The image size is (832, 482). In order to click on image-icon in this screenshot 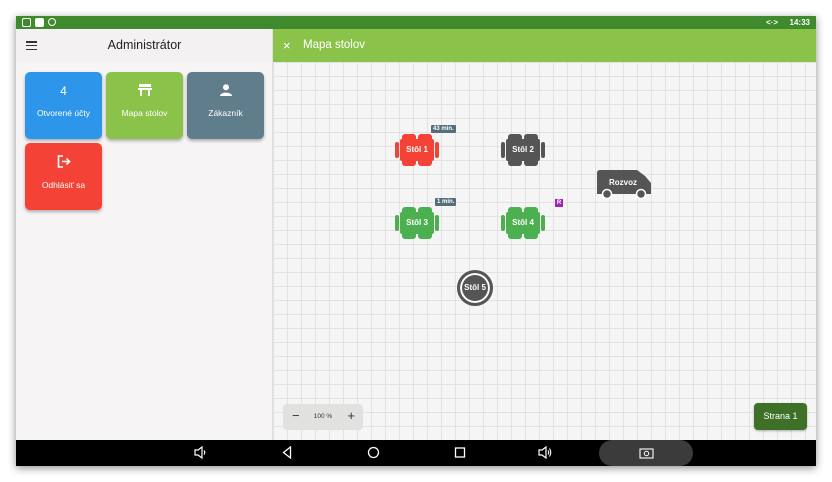, I will do `click(39, 22)`.